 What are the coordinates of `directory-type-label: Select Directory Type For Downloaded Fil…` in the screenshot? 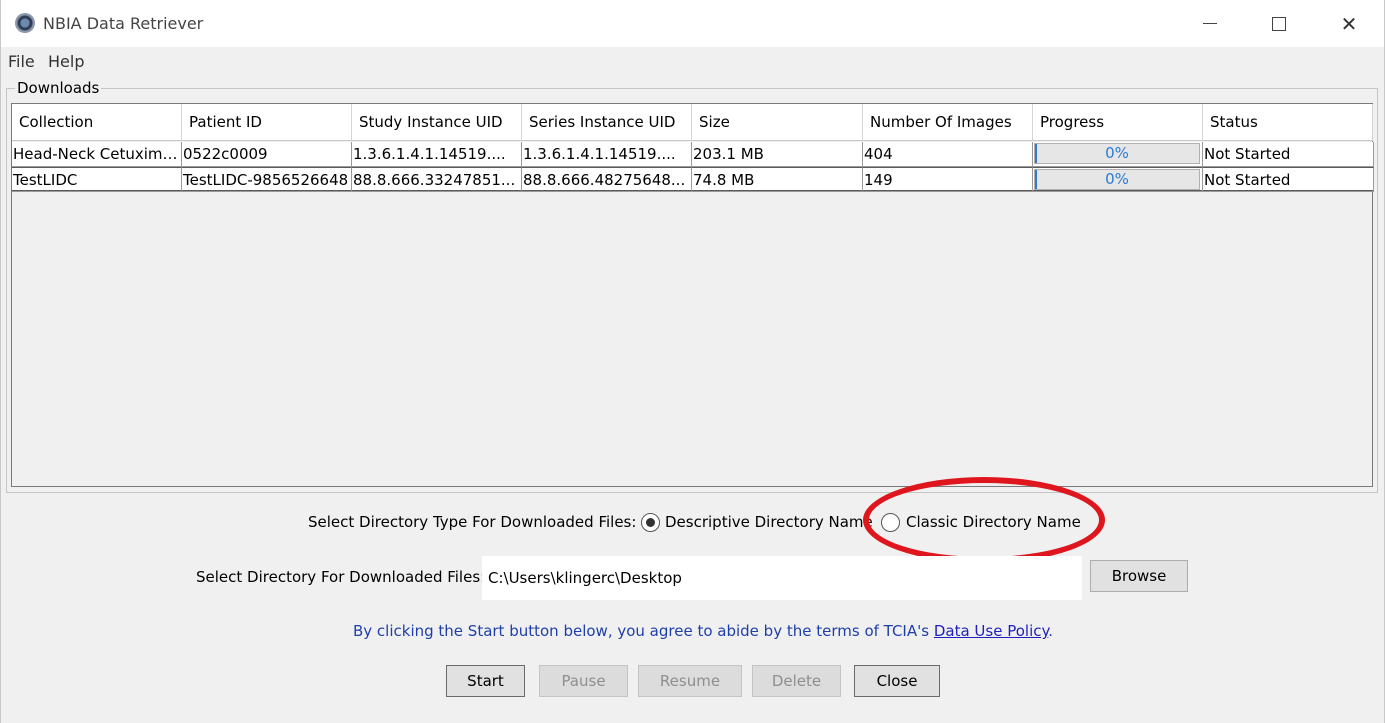 It's located at (472, 522).